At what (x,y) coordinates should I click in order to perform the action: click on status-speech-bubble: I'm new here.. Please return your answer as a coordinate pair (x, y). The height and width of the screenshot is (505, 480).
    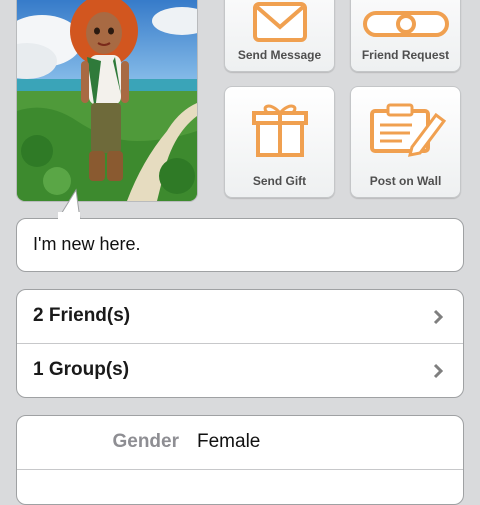
    Looking at the image, I should click on (240, 245).